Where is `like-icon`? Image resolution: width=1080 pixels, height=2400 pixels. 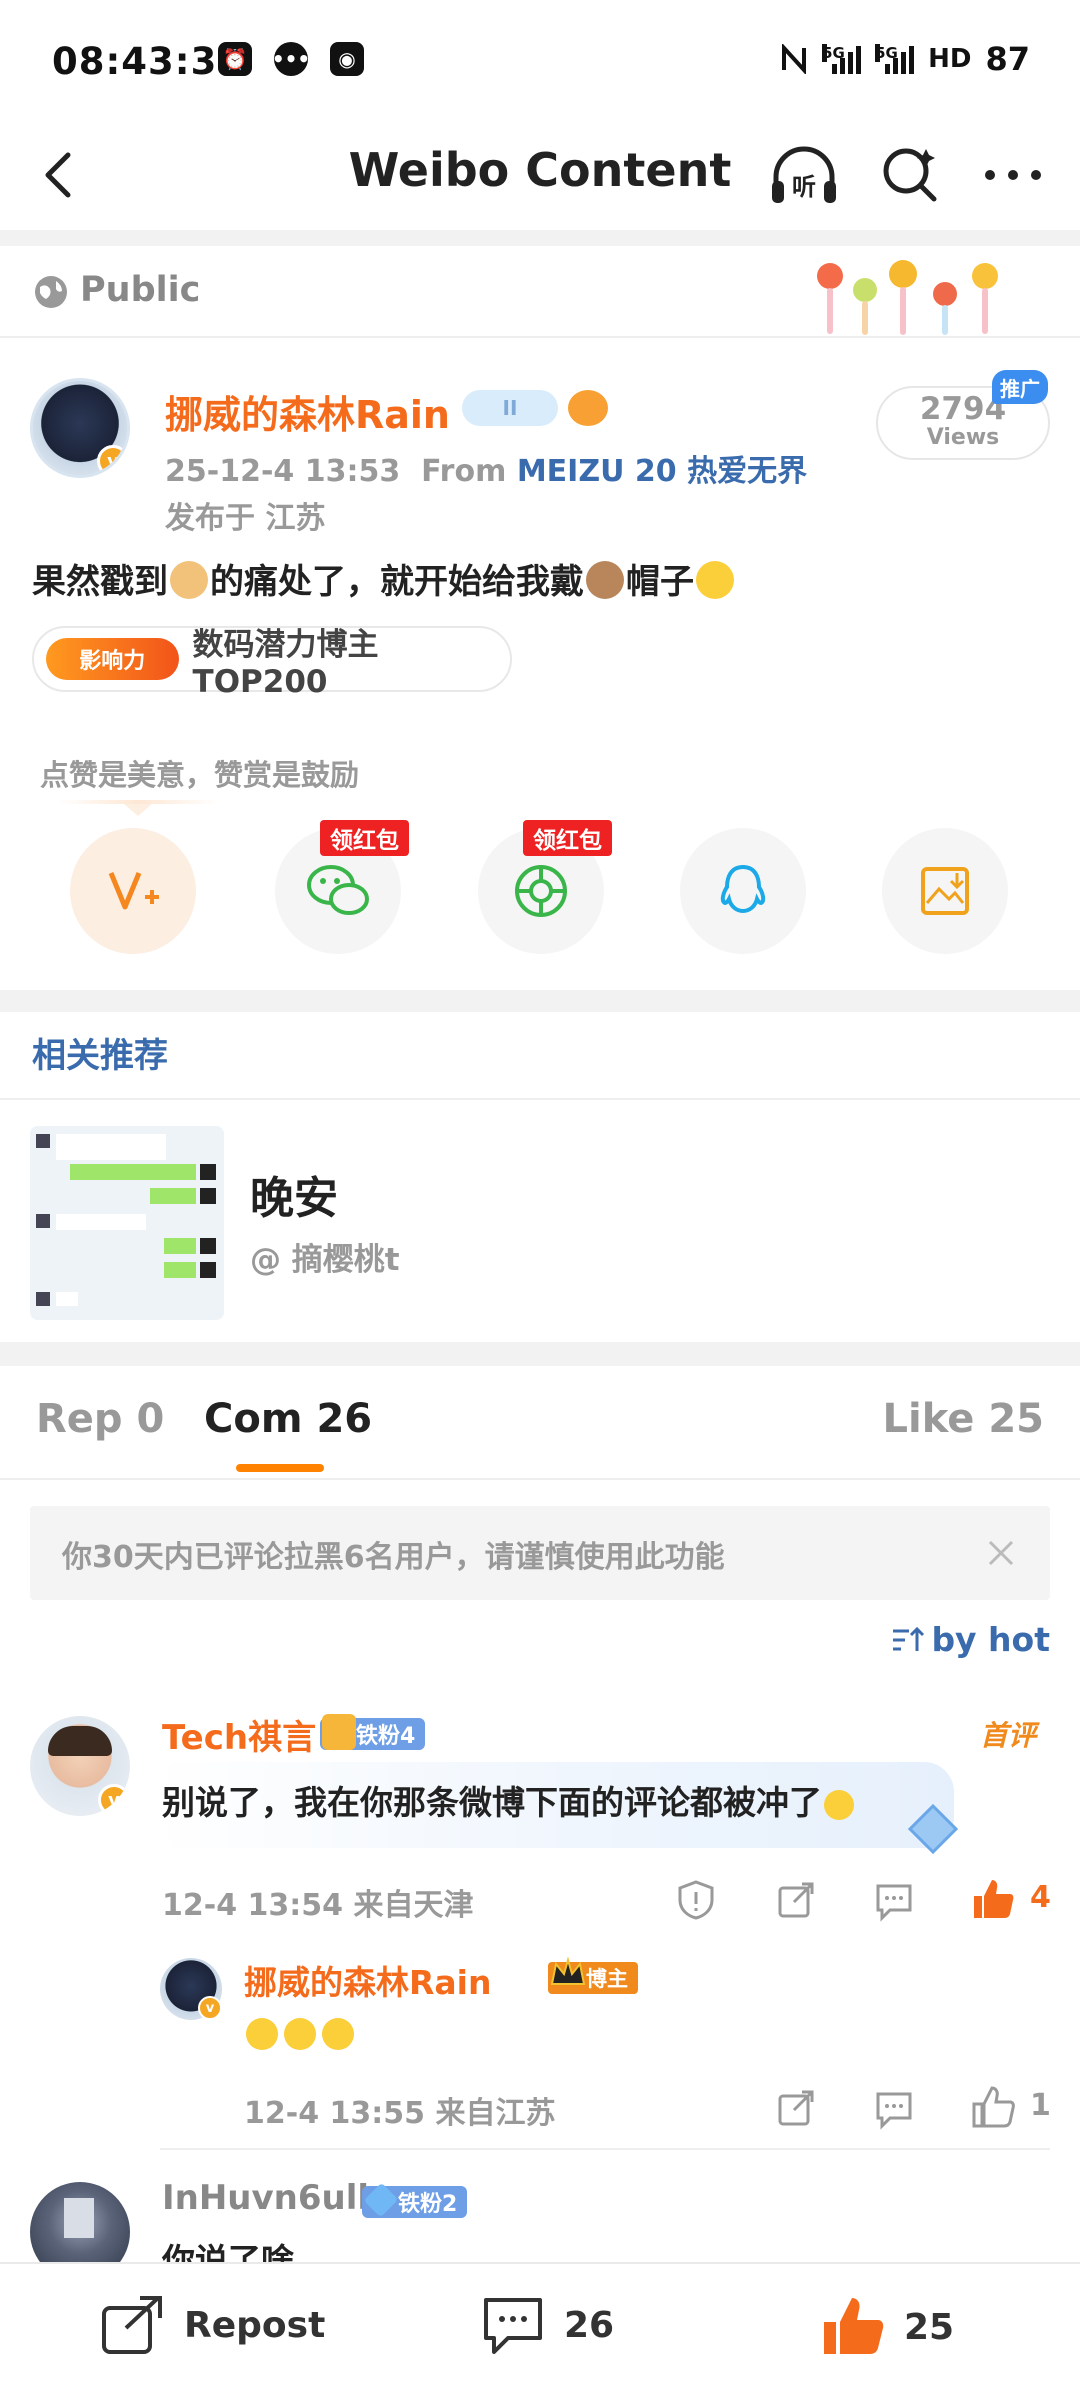 like-icon is located at coordinates (993, 2107).